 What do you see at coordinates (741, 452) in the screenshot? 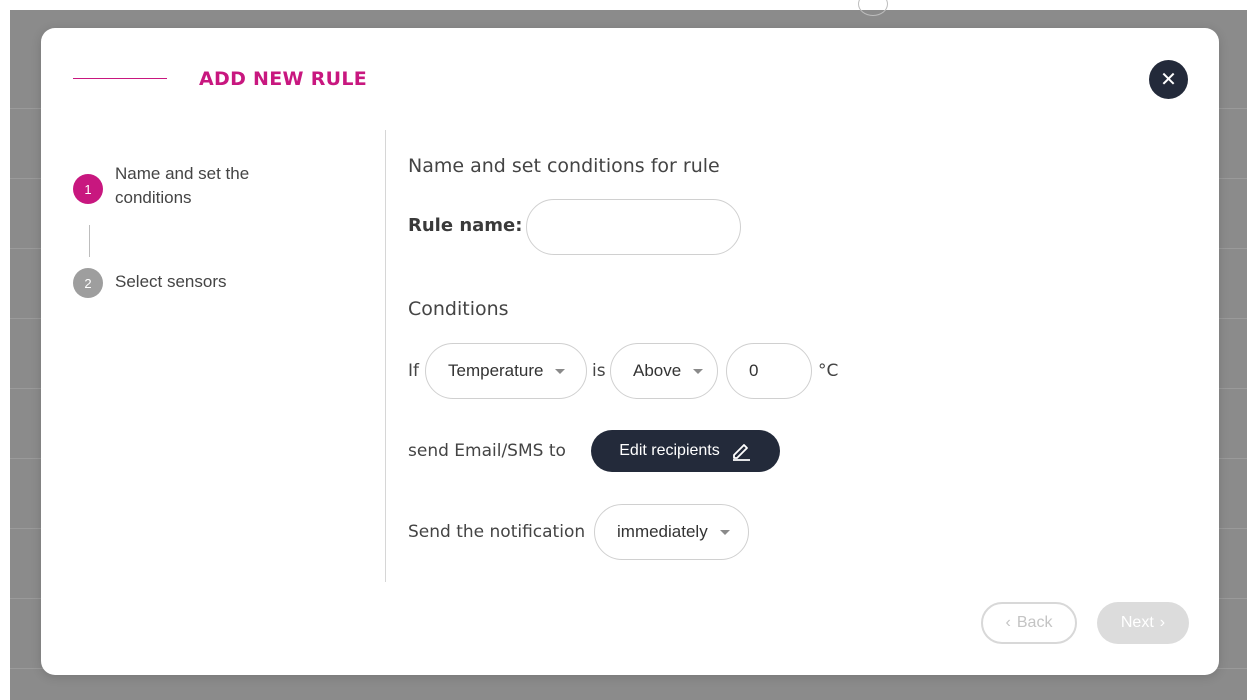
I see `pencil-icon` at bounding box center [741, 452].